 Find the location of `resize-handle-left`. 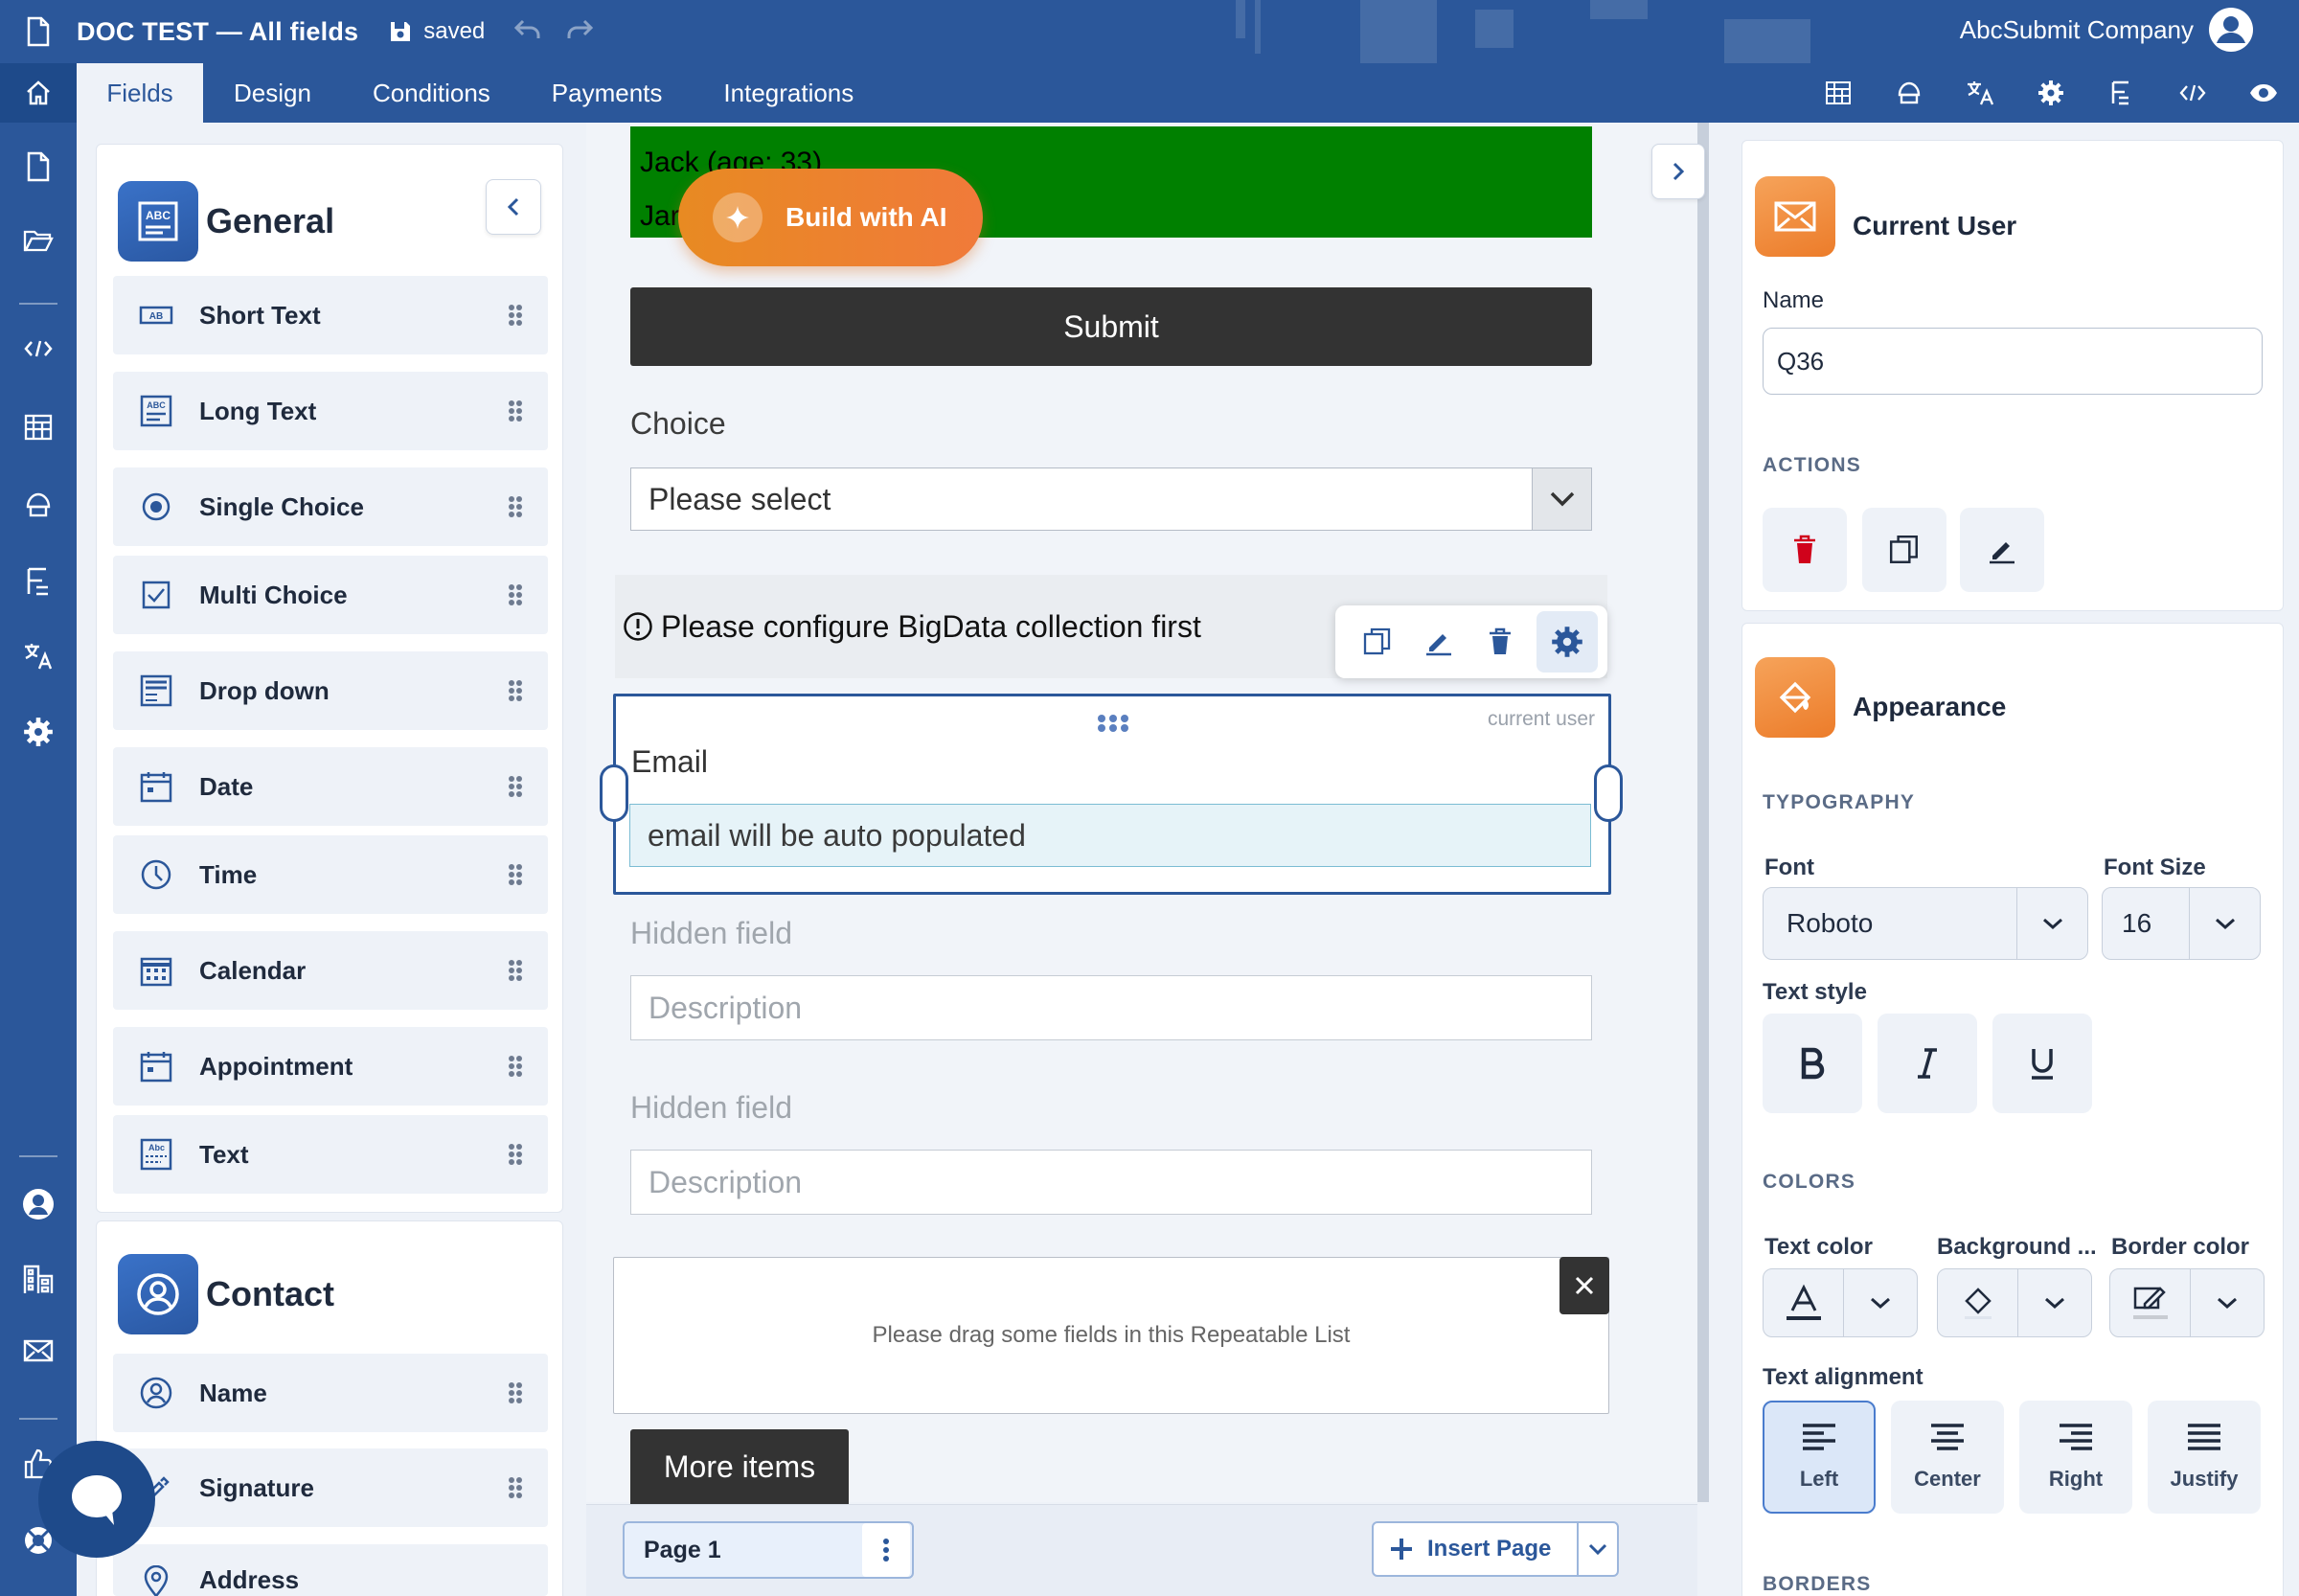

resize-handle-left is located at coordinates (614, 793).